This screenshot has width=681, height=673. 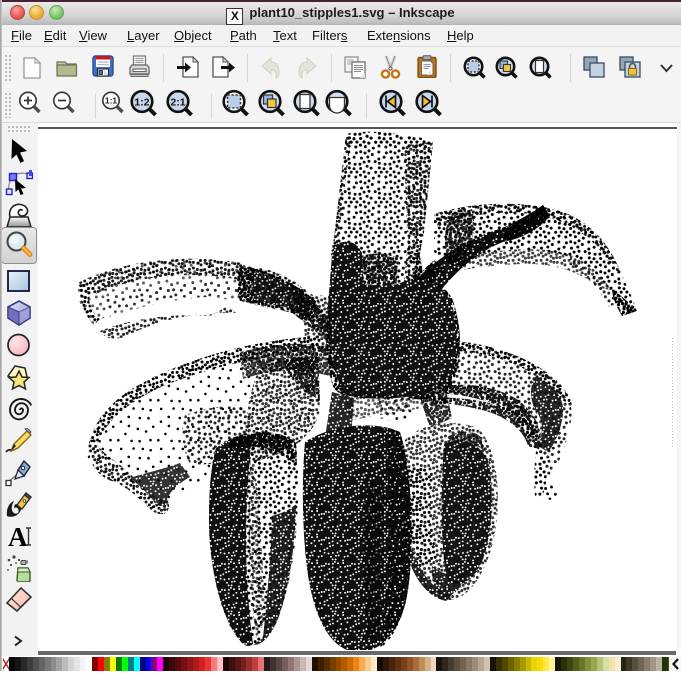 What do you see at coordinates (111, 101) in the screenshot?
I see `svg-text: 1:1` at bounding box center [111, 101].